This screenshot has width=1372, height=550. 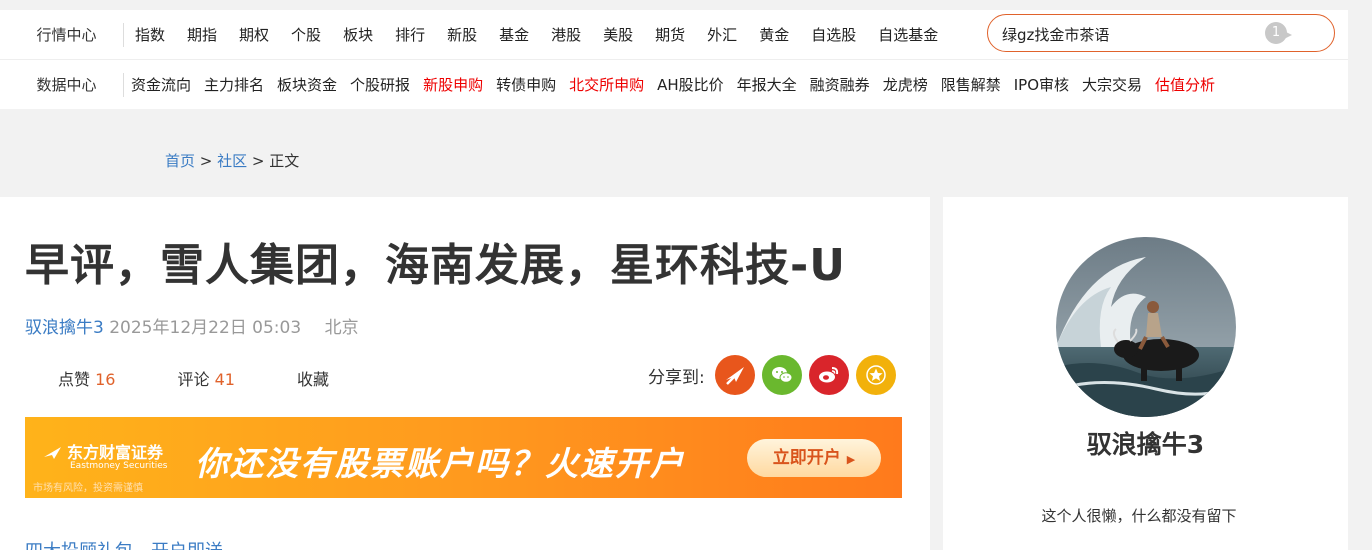 I want to click on article-datetime: 2025年12月22日 05:03, so click(x=205, y=328).